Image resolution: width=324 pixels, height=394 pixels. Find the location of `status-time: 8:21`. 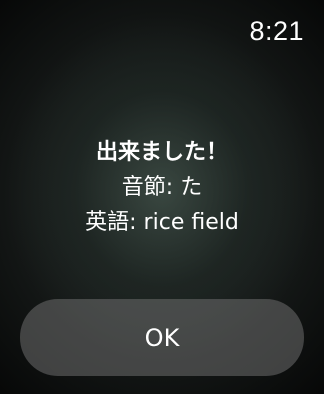

status-time: 8:21 is located at coordinates (276, 31).